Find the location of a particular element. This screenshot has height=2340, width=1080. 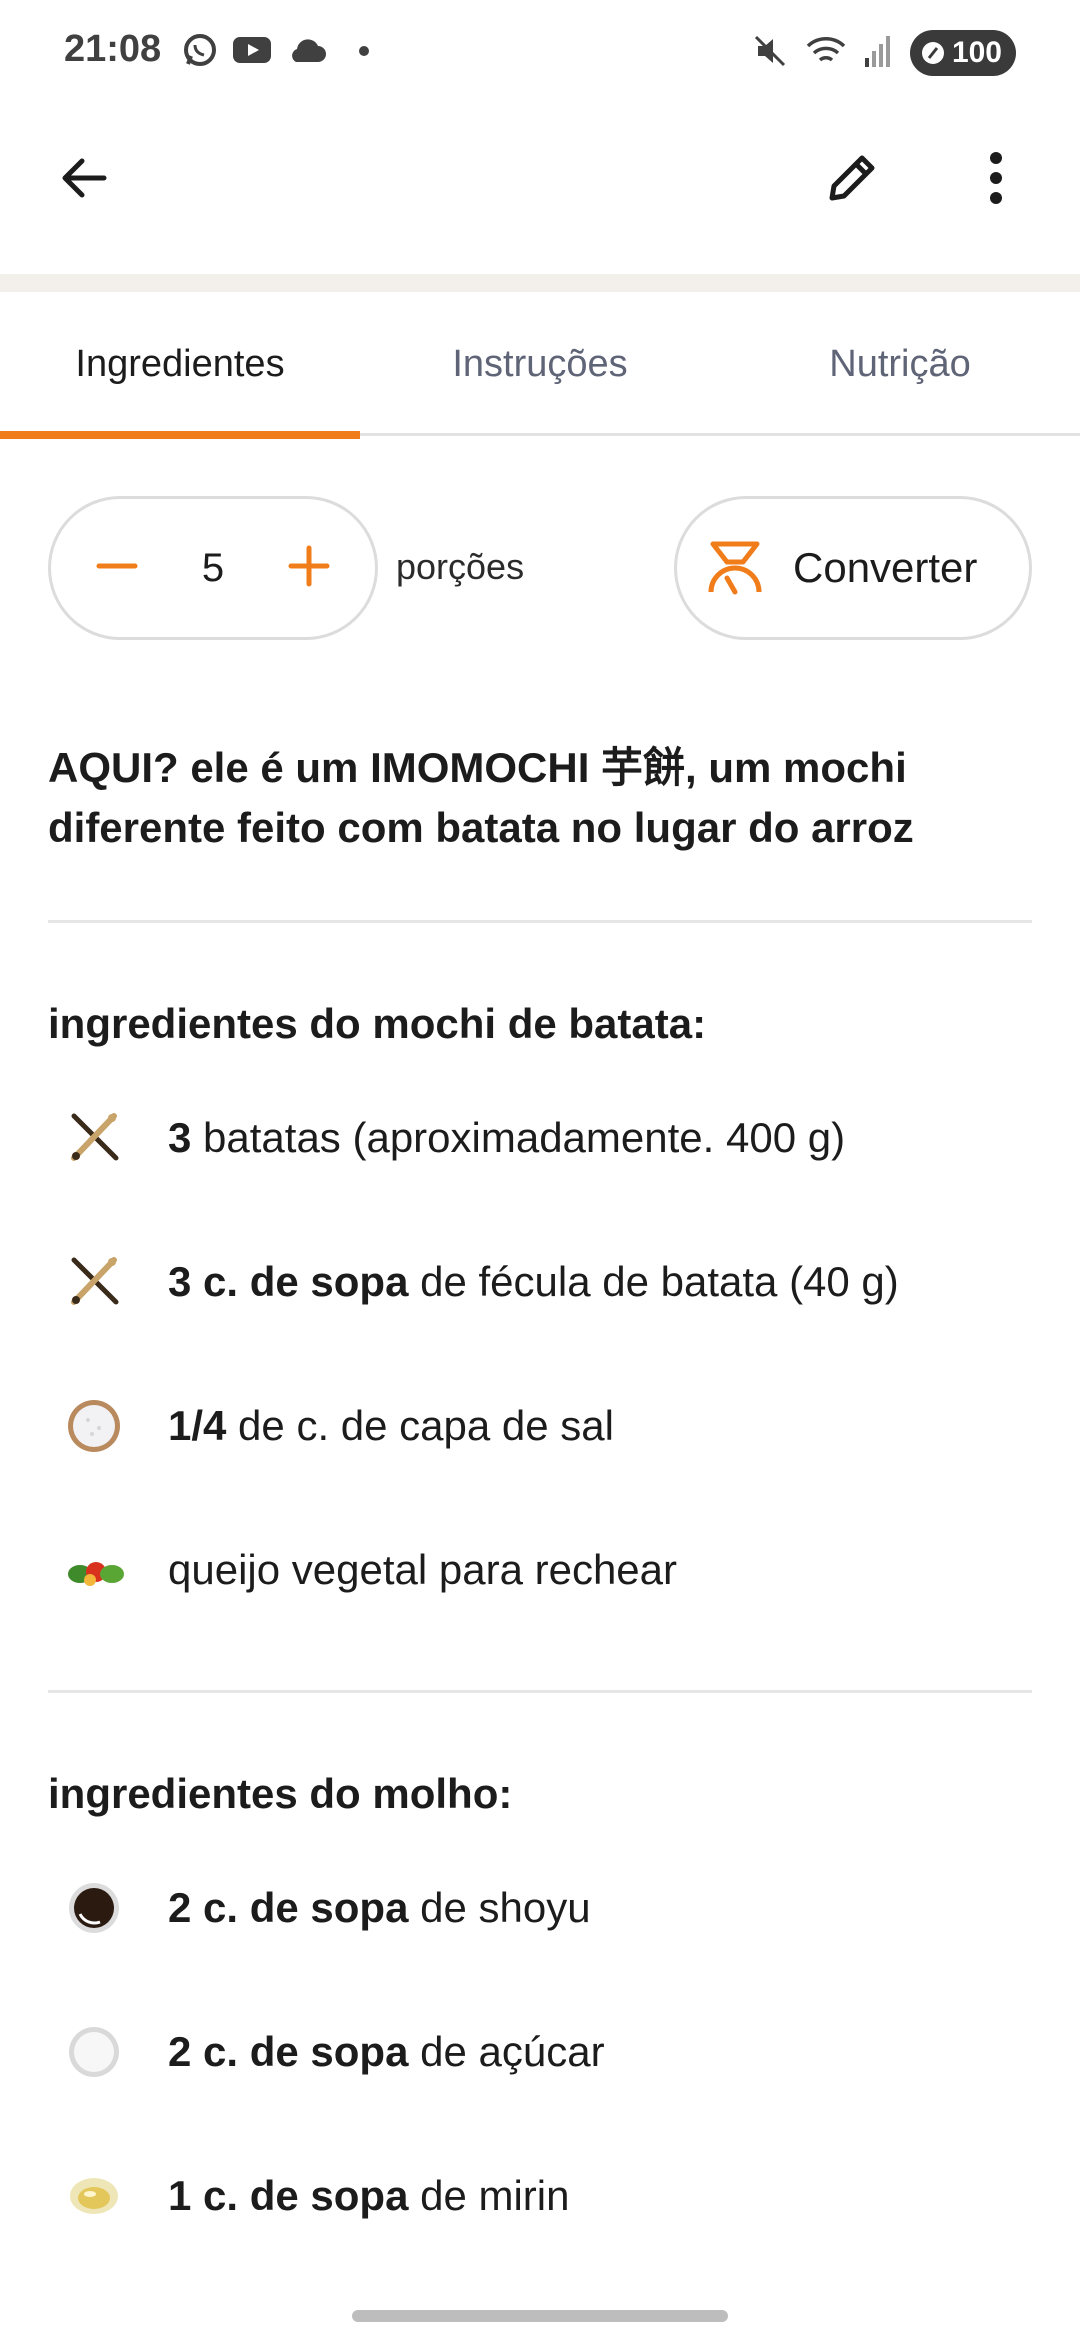

decrease-servings-button is located at coordinates (117, 568).